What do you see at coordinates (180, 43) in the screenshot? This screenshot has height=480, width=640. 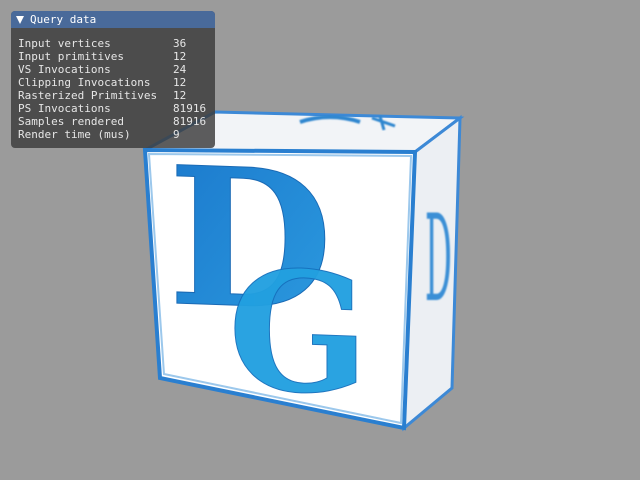 I see `stat-value: 36` at bounding box center [180, 43].